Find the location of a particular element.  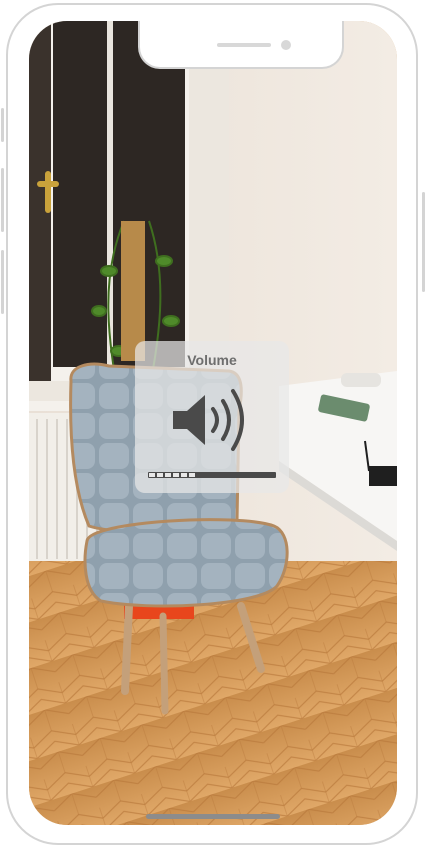

earpiece-speaker is located at coordinates (244, 45).